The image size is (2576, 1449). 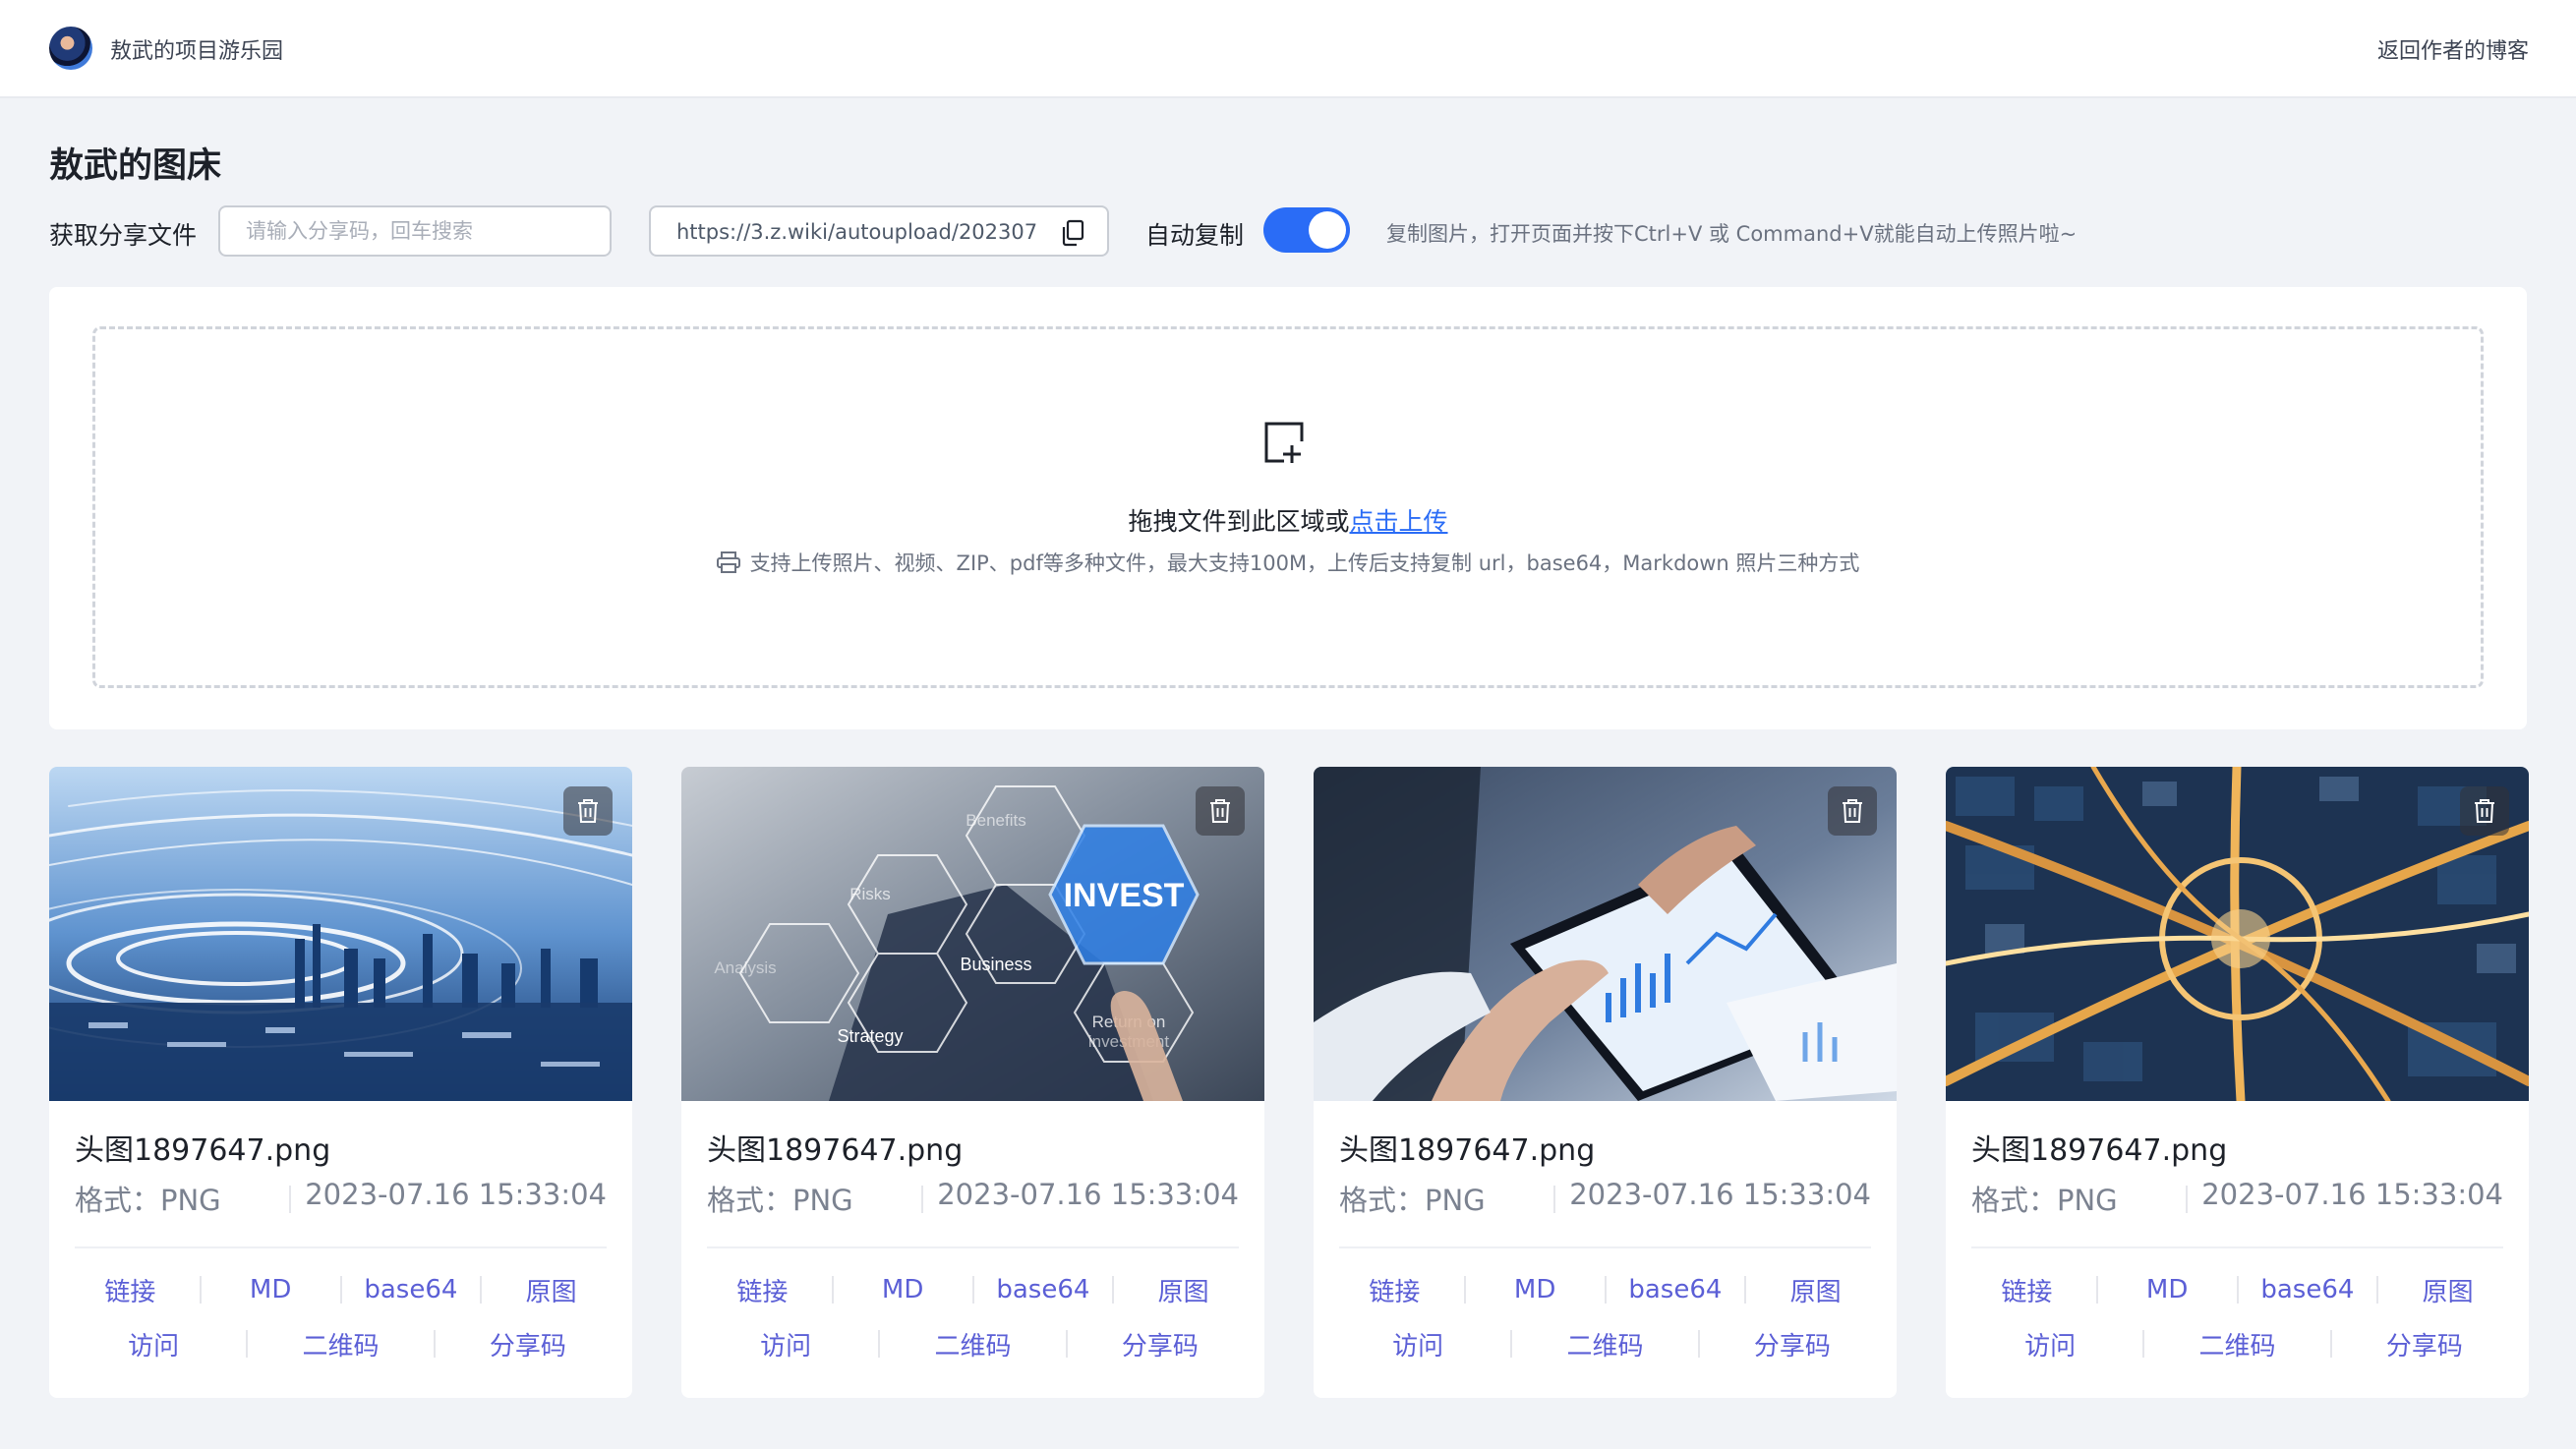 I want to click on drop-instruction: 拖拽文件到此区域或点击上传, so click(x=1288, y=520).